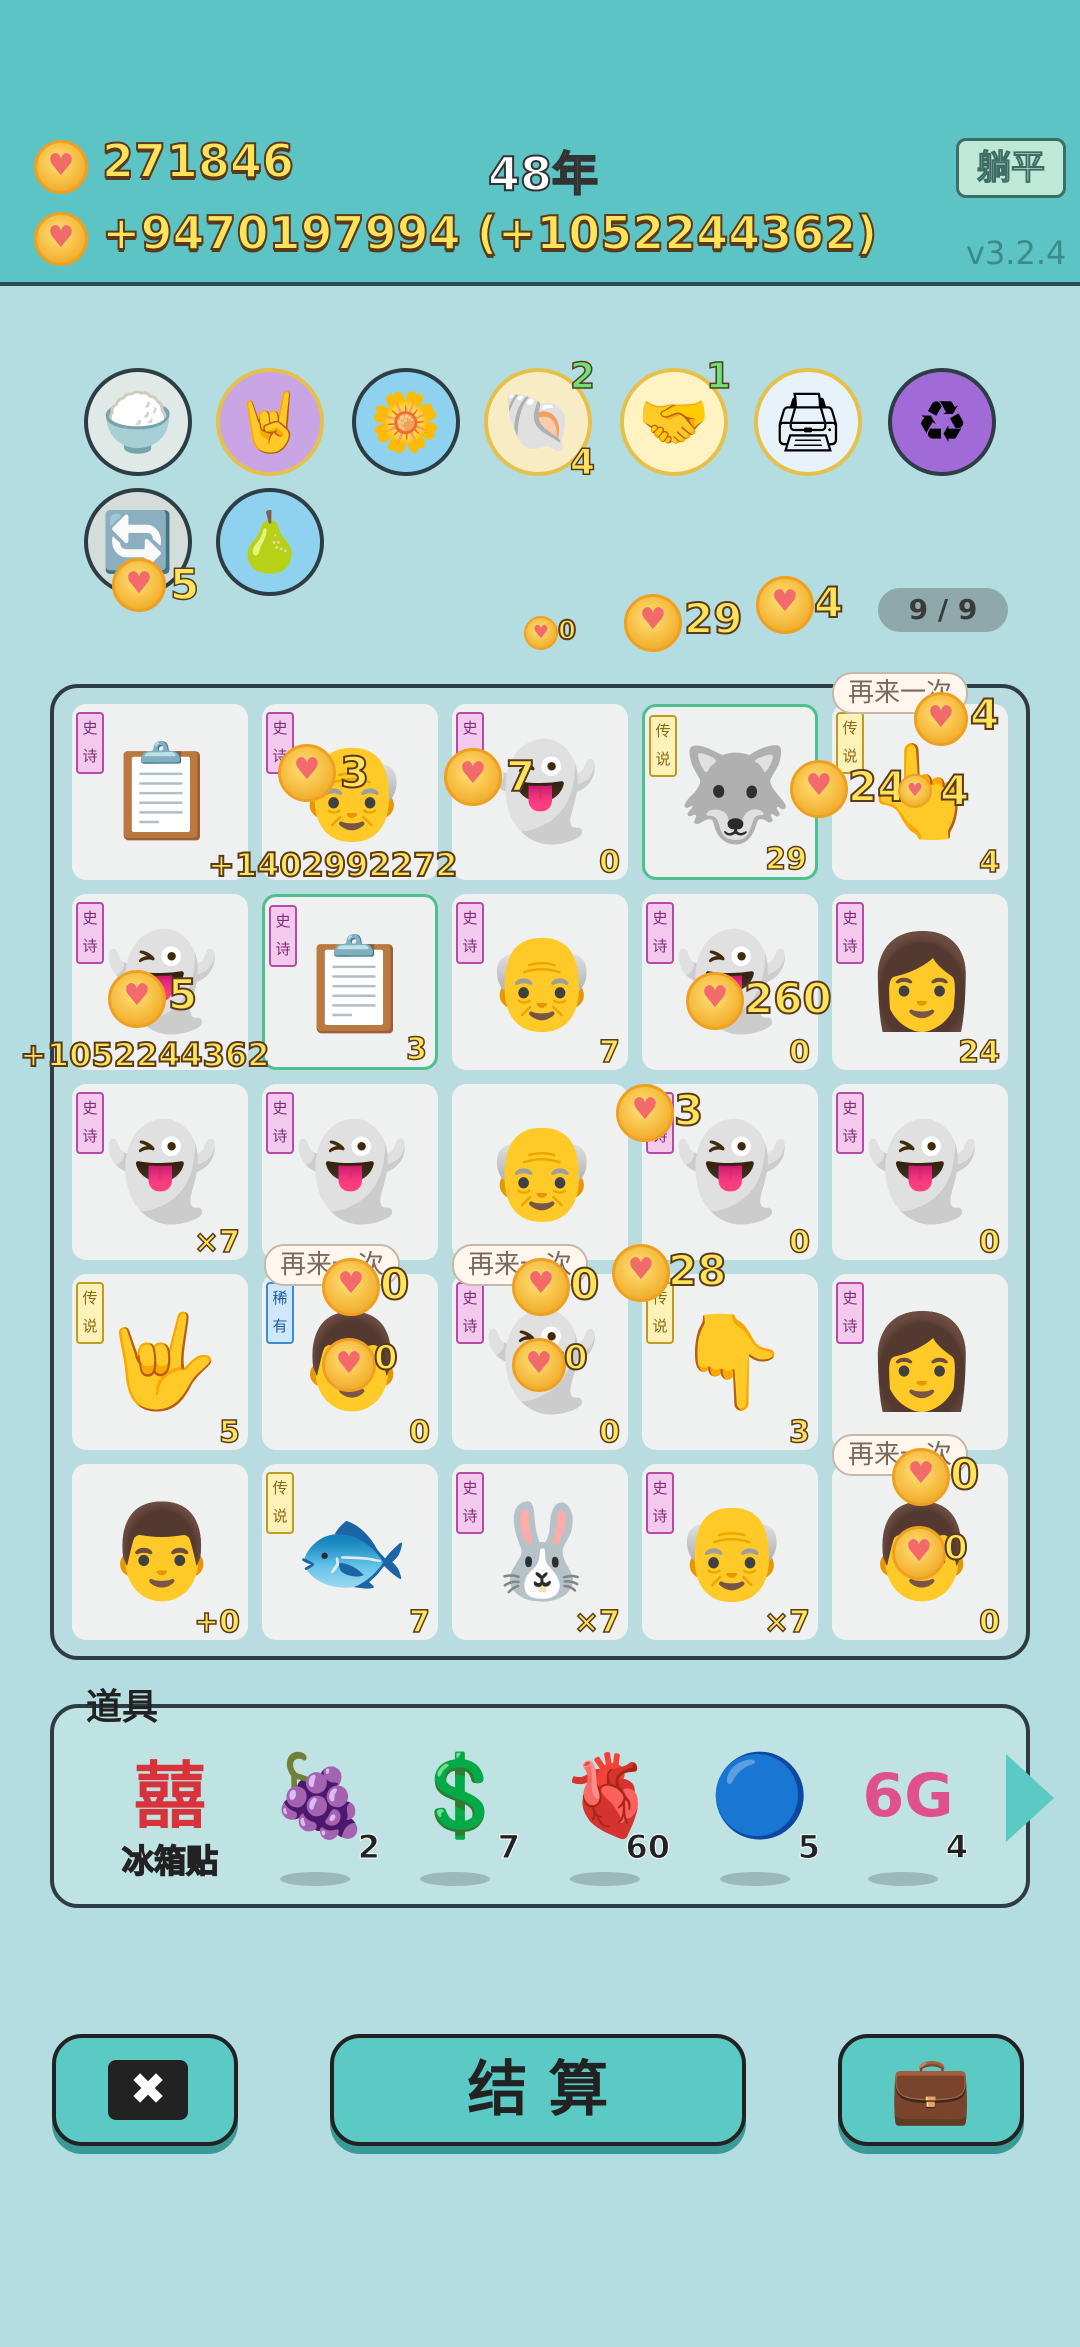 The width and height of the screenshot is (1080, 2347). Describe the element at coordinates (1030, 1798) in the screenshot. I see `chevron-right-icon` at that location.